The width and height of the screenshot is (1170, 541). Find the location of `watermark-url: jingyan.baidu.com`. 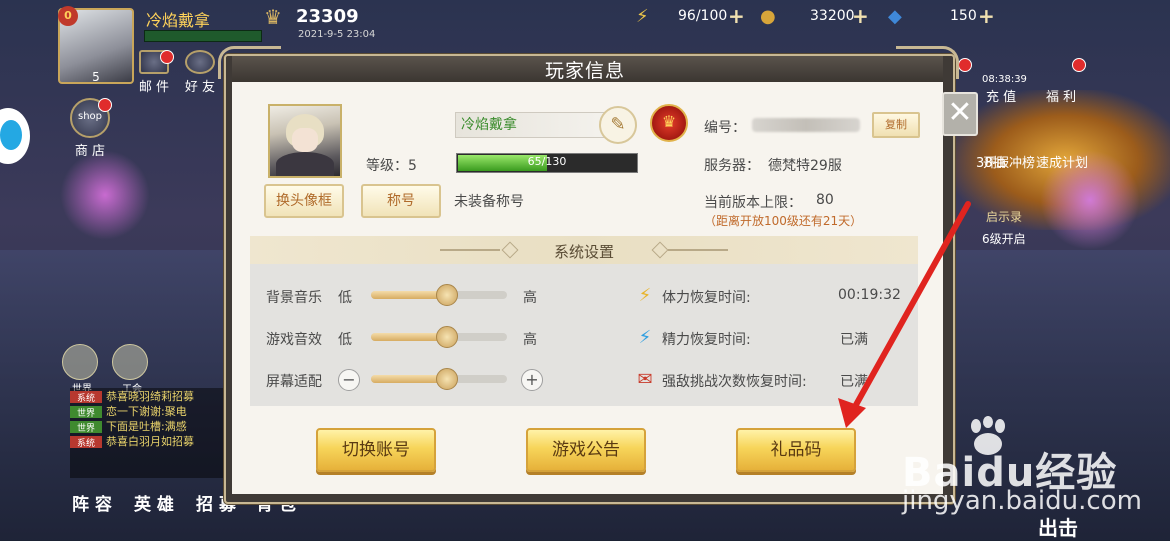

watermark-url: jingyan.baidu.com is located at coordinates (1022, 501).